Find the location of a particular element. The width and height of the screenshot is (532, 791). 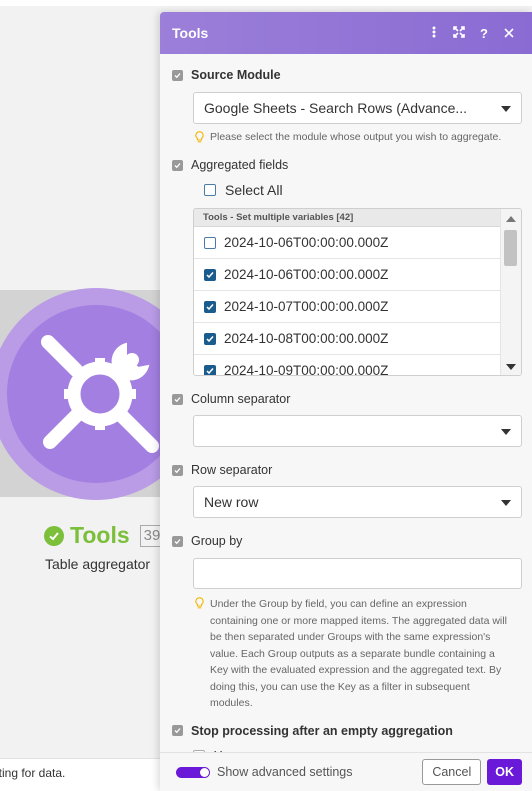

aggregated-fields-label: Aggregated fields is located at coordinates (240, 165).